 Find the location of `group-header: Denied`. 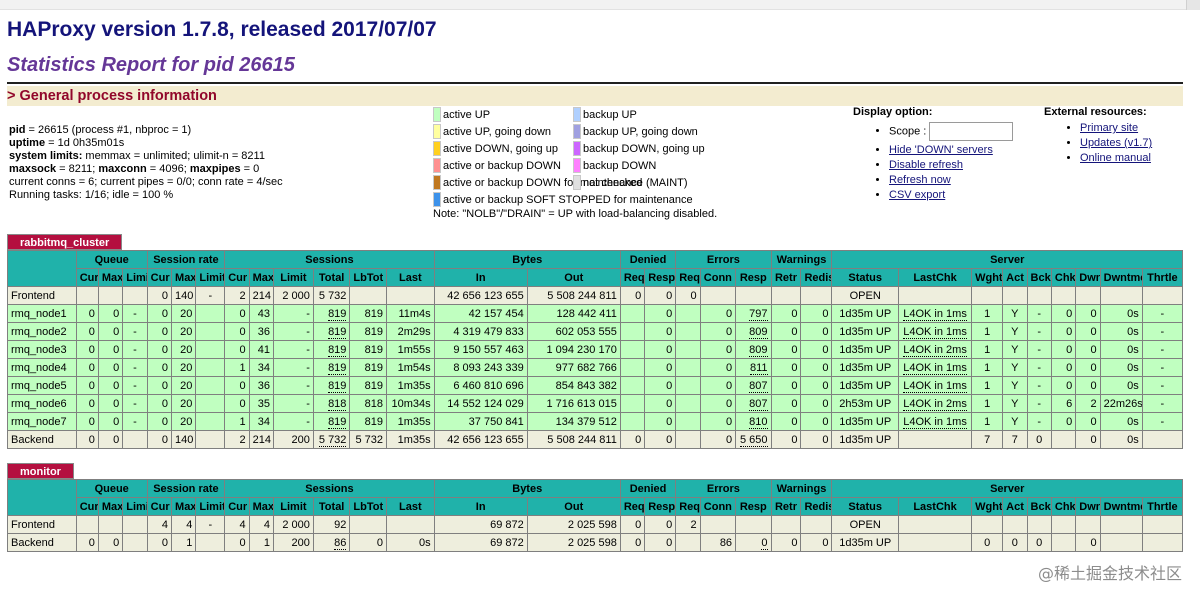

group-header: Denied is located at coordinates (648, 488).